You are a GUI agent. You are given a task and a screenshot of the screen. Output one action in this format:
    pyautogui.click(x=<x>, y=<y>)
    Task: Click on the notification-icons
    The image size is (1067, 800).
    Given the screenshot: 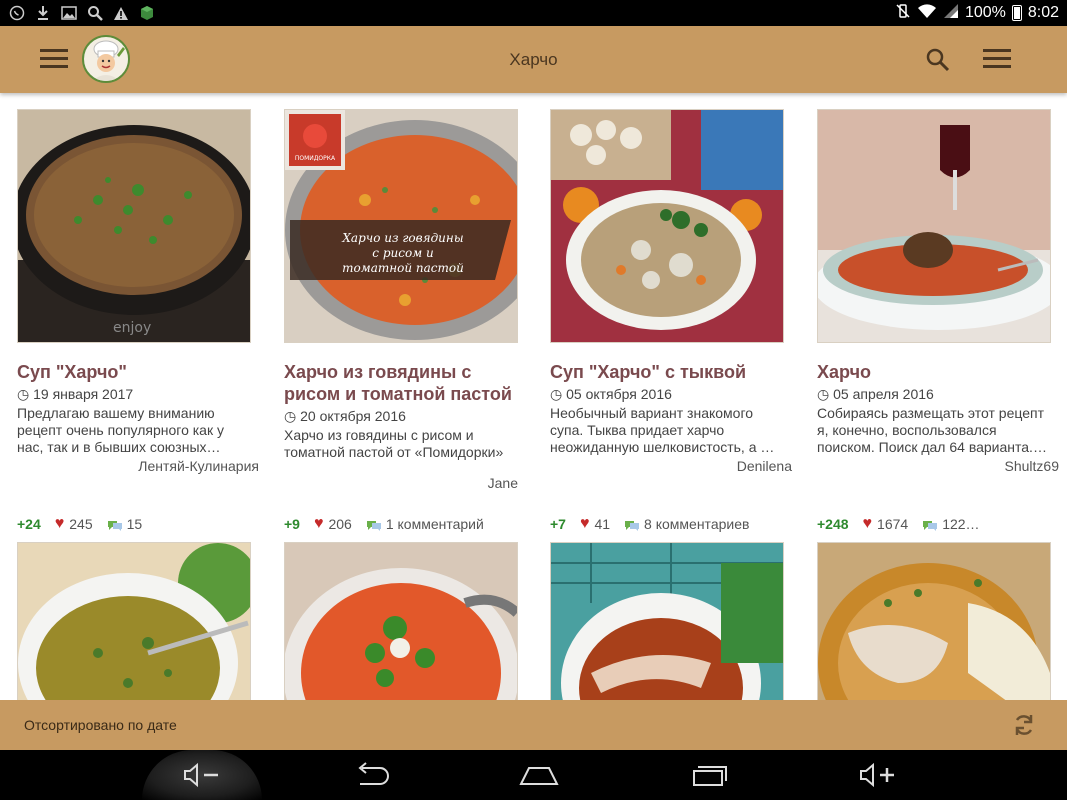 What is the action you would take?
    pyautogui.click(x=78, y=13)
    